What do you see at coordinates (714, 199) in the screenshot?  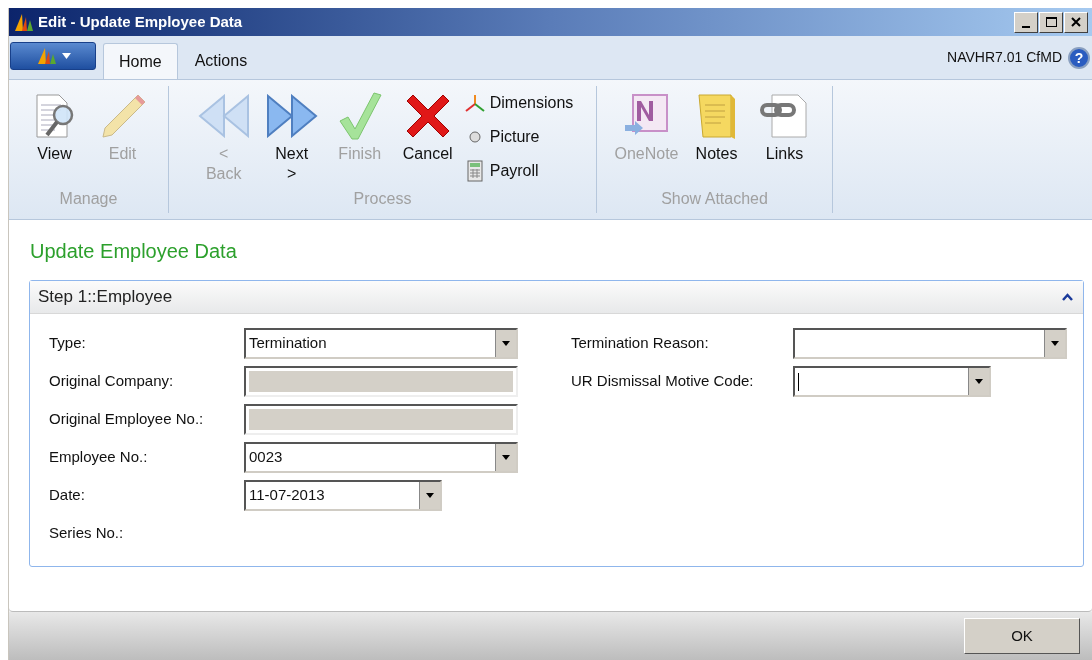 I see `ribbon-group-label: Show Attached` at bounding box center [714, 199].